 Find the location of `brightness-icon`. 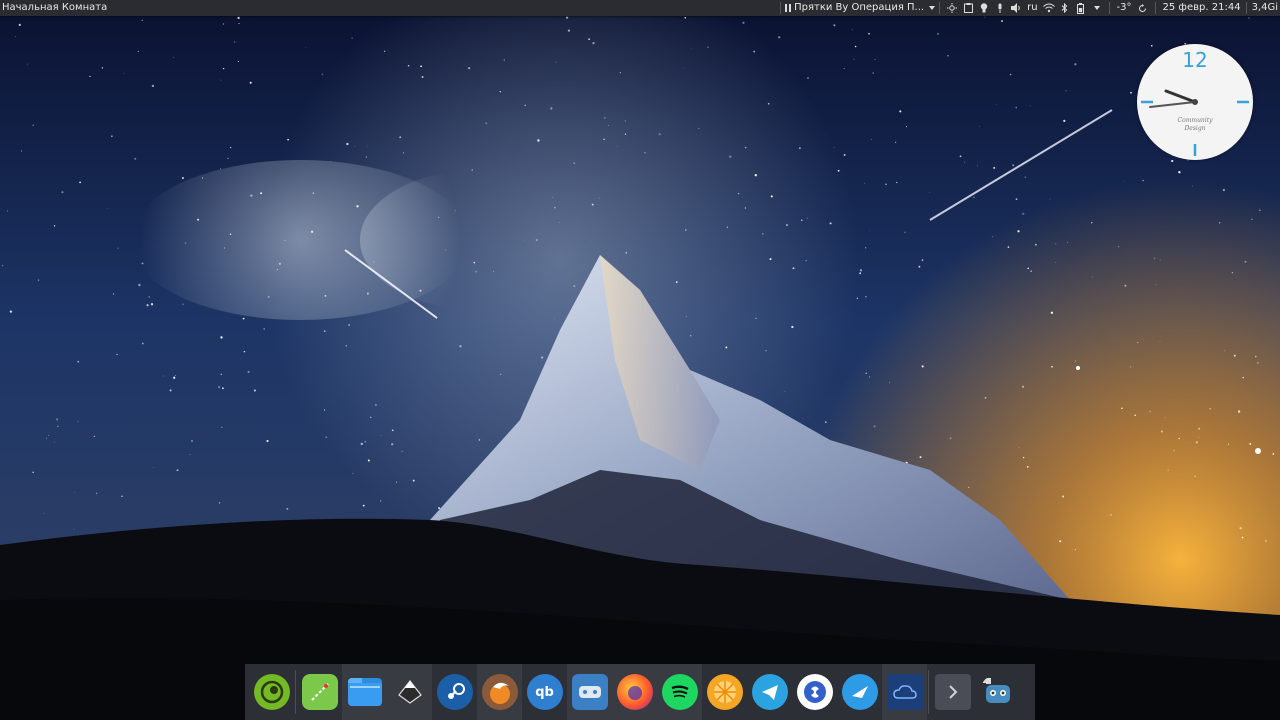

brightness-icon is located at coordinates (952, 8).